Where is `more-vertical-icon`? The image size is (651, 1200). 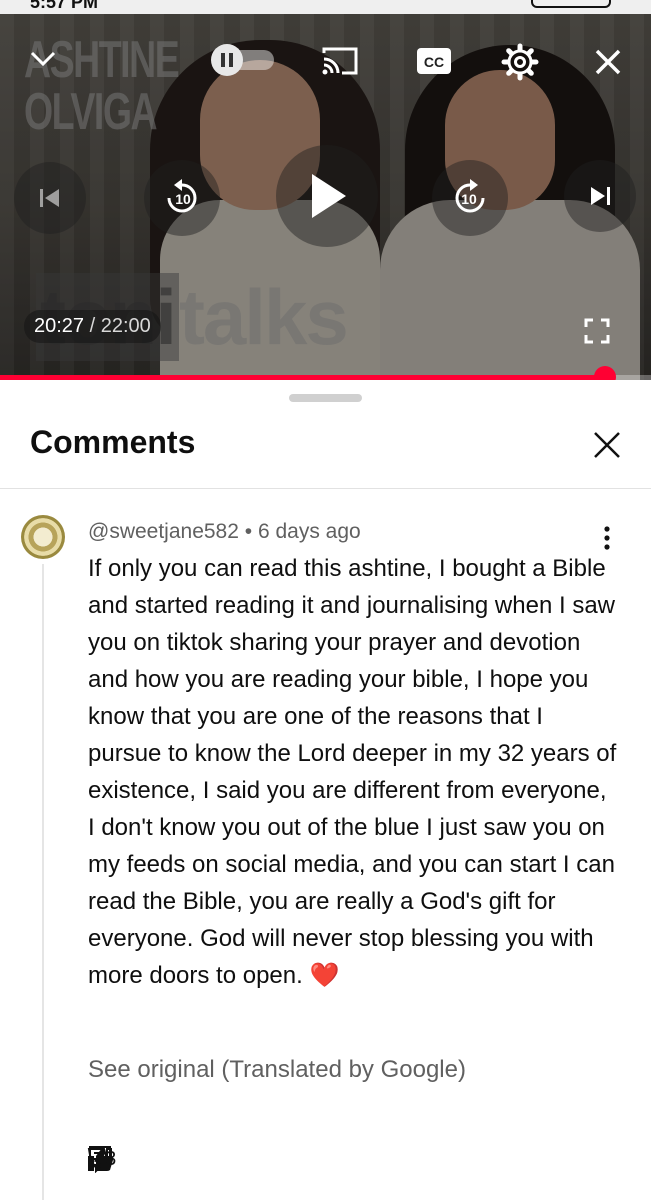
more-vertical-icon is located at coordinates (607, 538).